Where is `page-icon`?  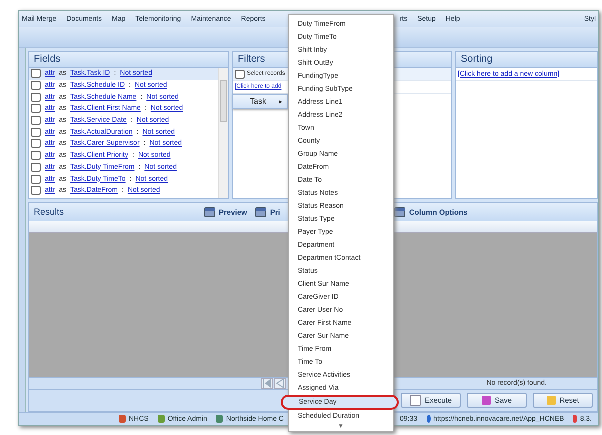
page-icon is located at coordinates (415, 400).